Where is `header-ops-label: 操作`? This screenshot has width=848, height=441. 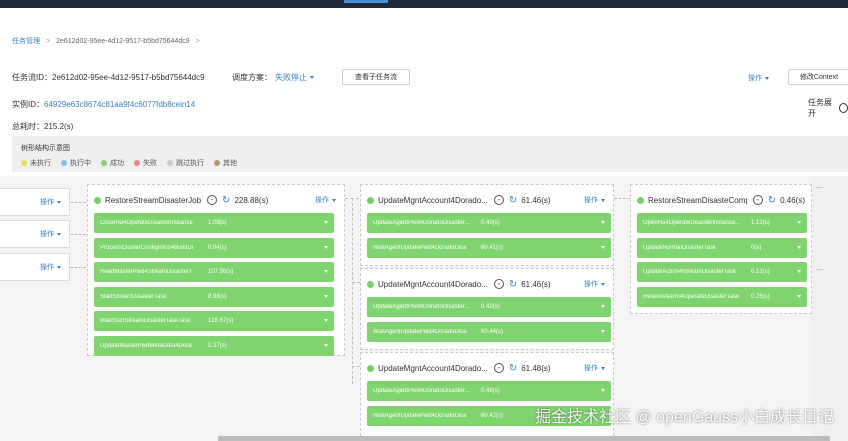
header-ops-label: 操作 is located at coordinates (755, 78).